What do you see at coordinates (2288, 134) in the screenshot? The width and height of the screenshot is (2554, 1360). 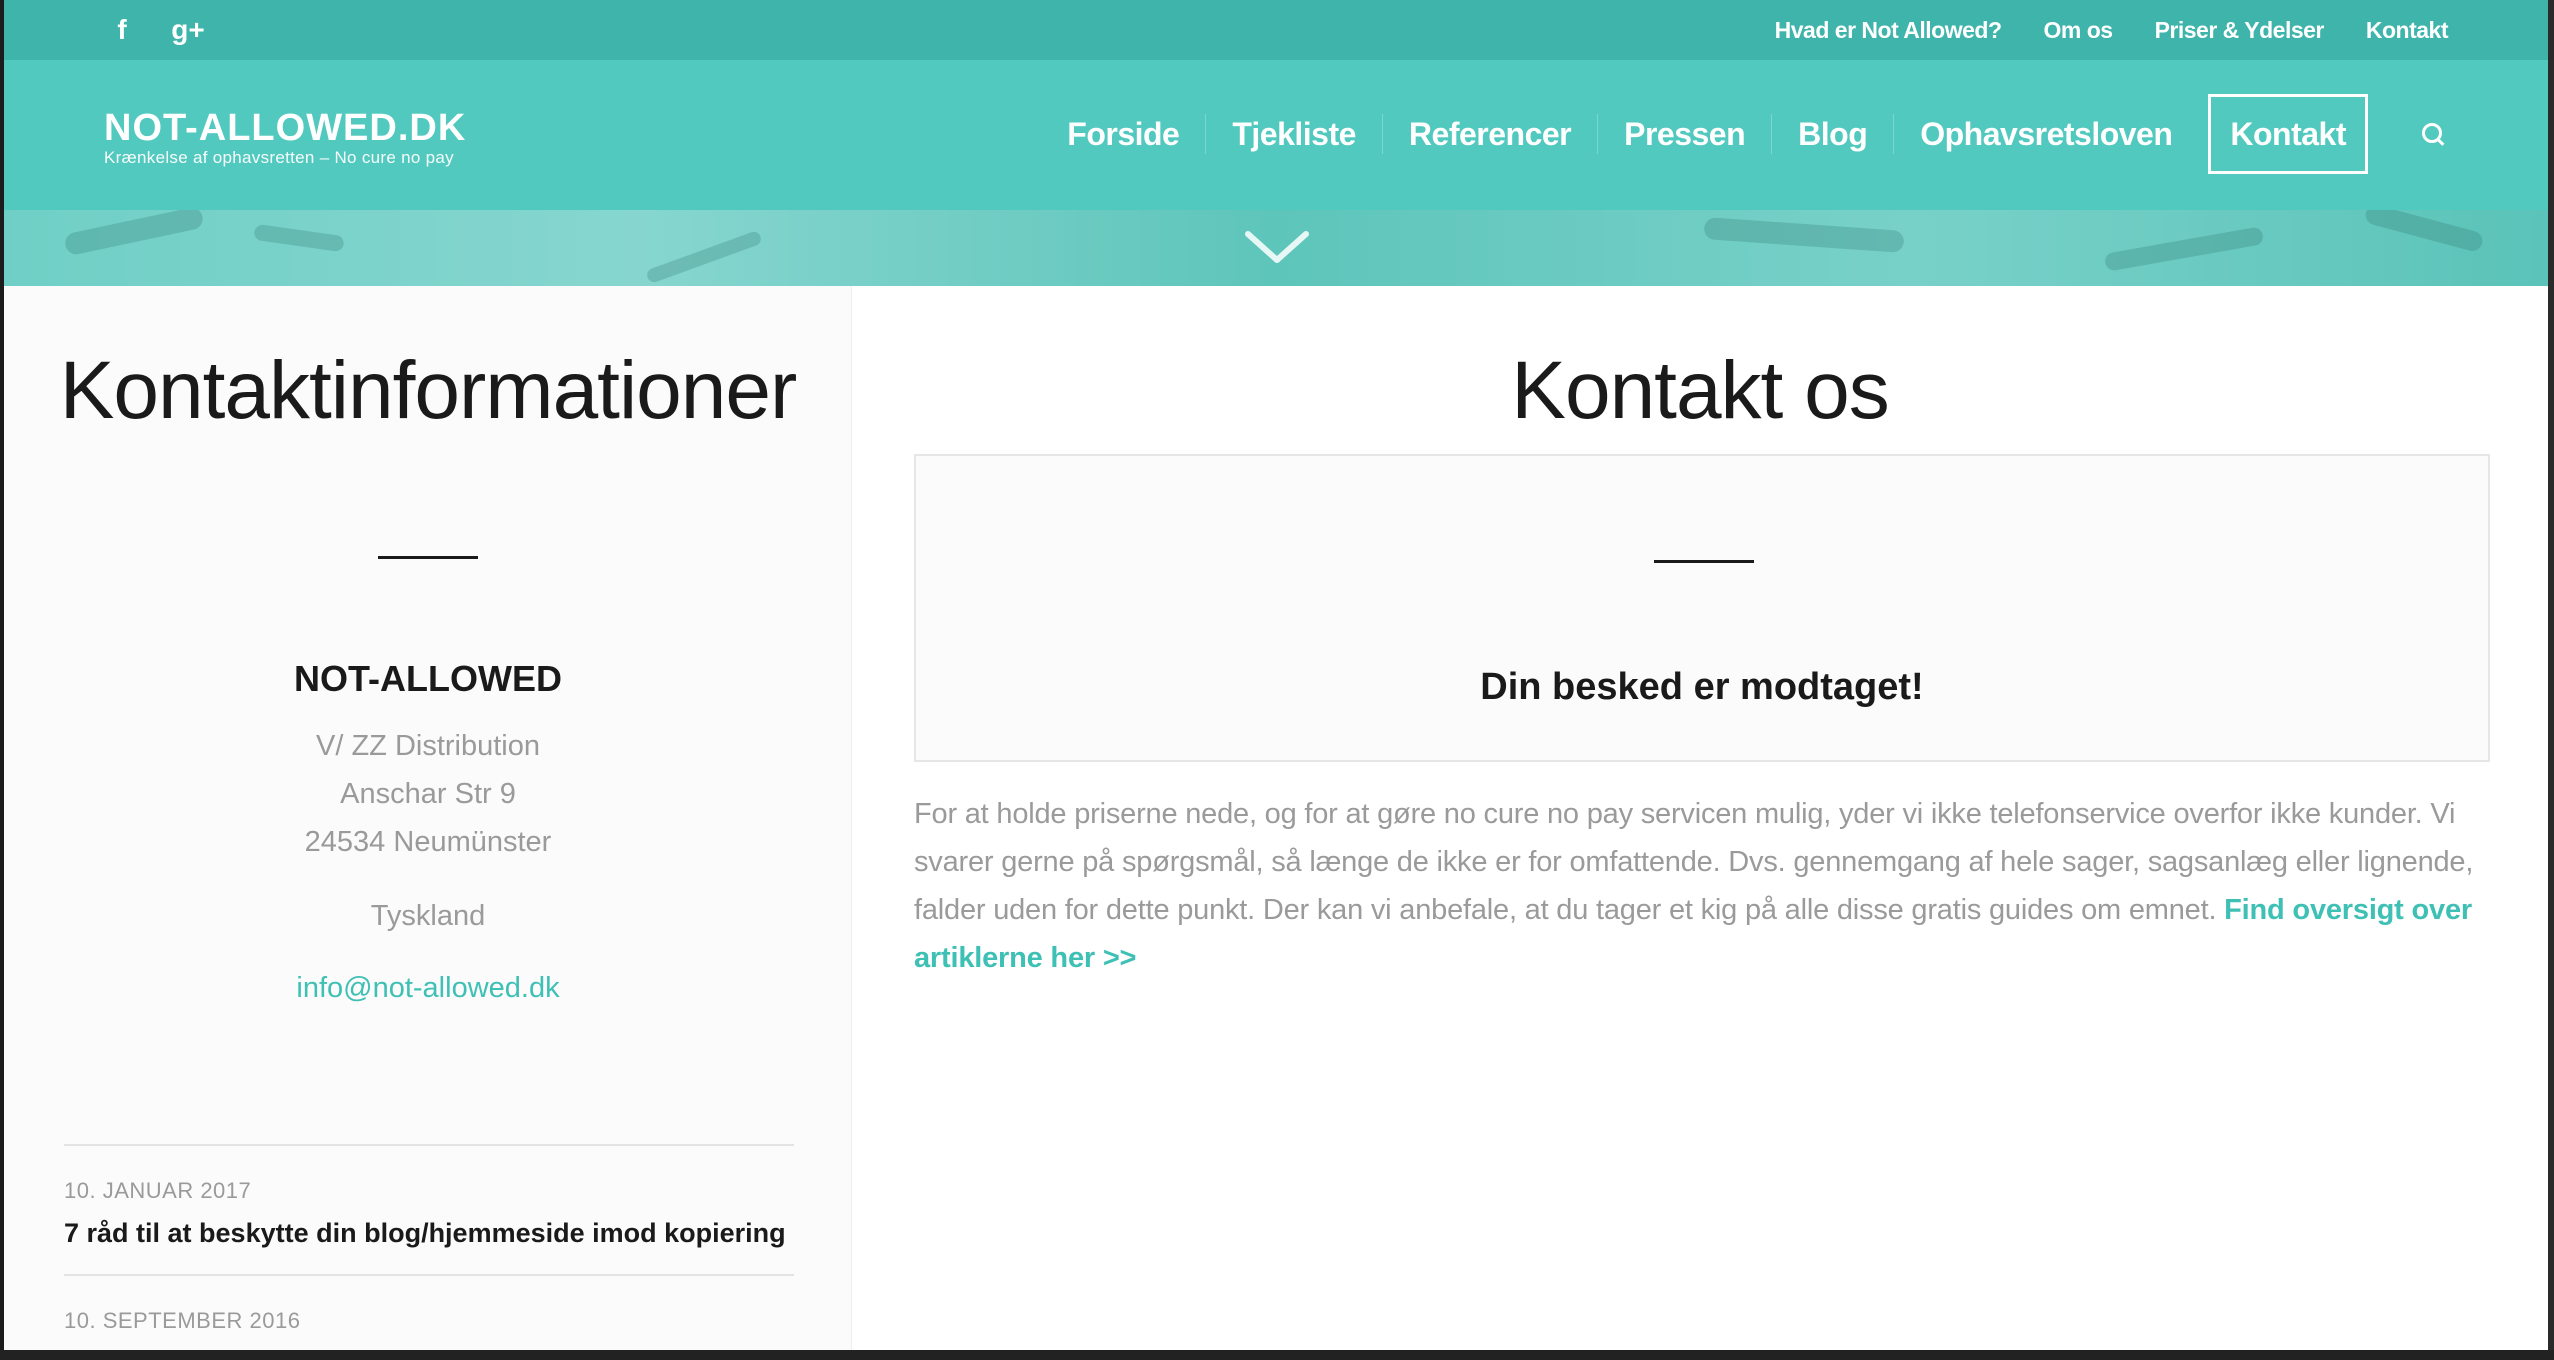 I see `nav-item-kontakt: Kontakt` at bounding box center [2288, 134].